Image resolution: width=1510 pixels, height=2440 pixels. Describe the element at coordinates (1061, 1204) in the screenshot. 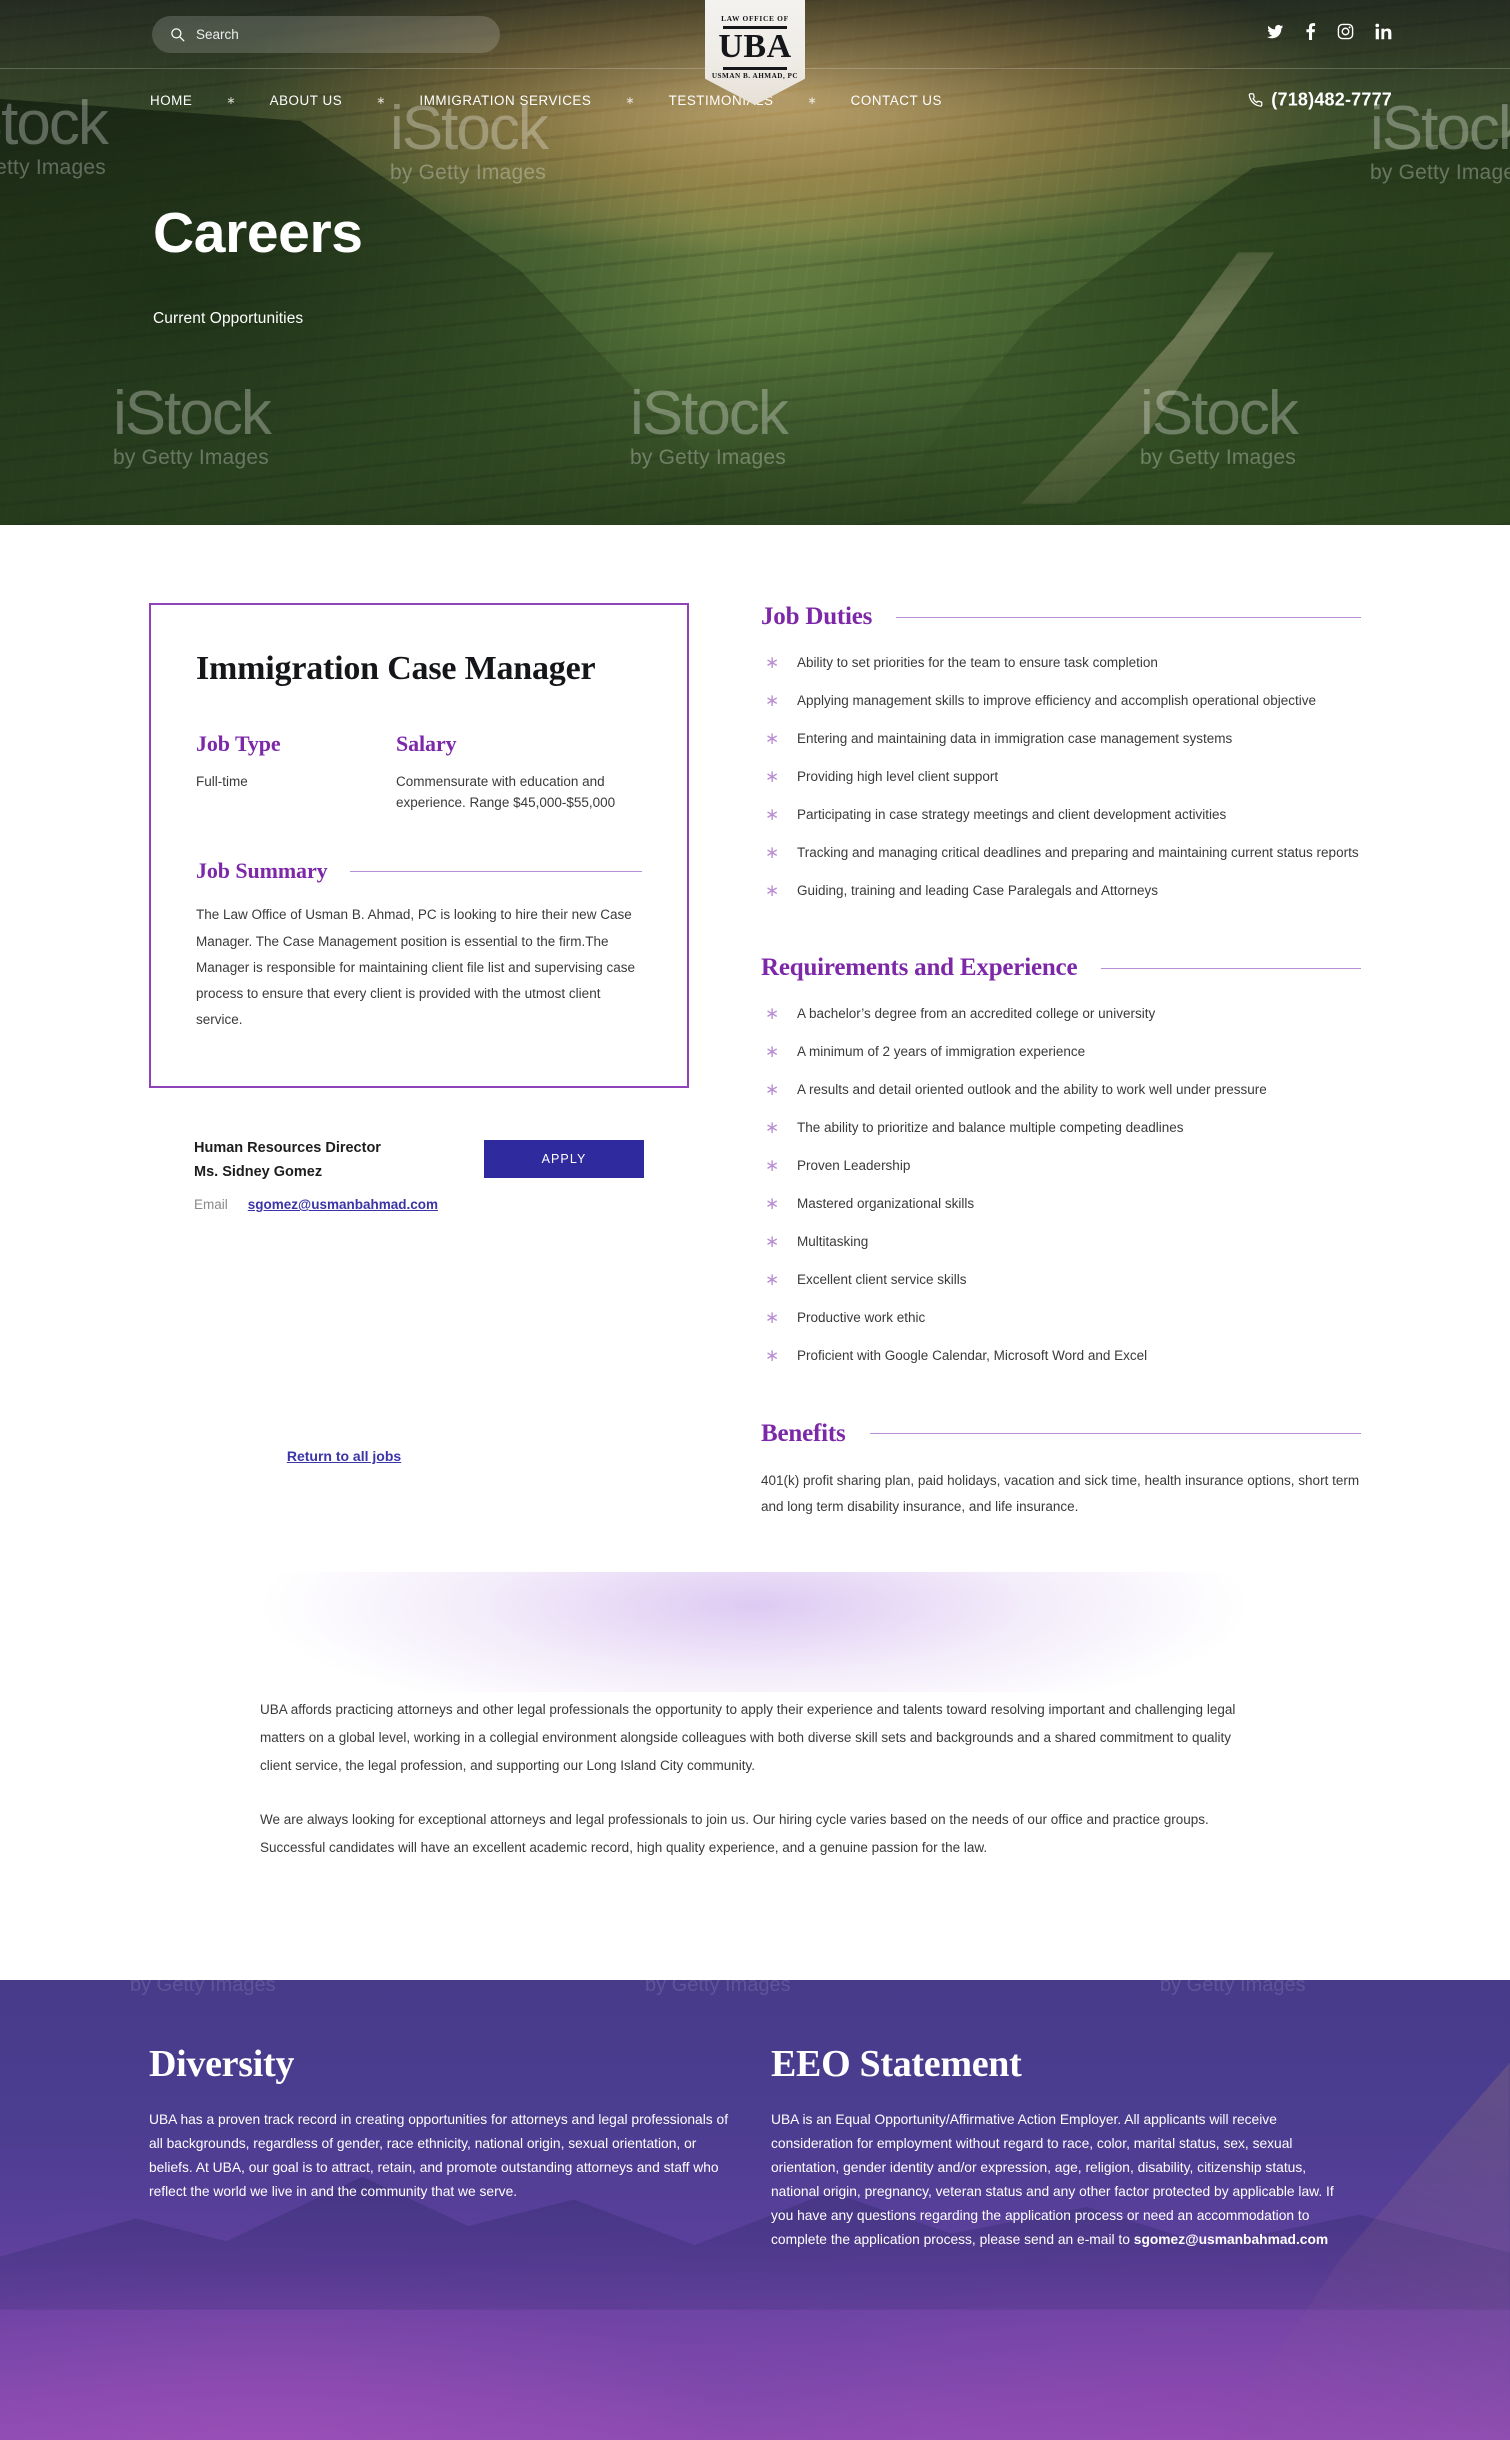

I see `list-item: Mastered organizational skills` at that location.